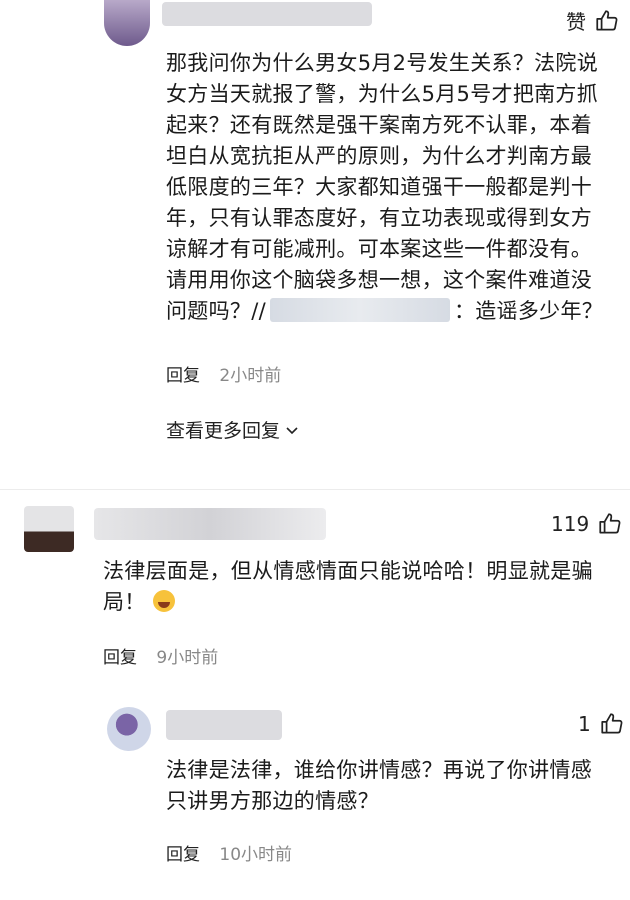 The height and width of the screenshot is (900, 630). Describe the element at coordinates (570, 524) in the screenshot. I see `like-count: 119` at that location.